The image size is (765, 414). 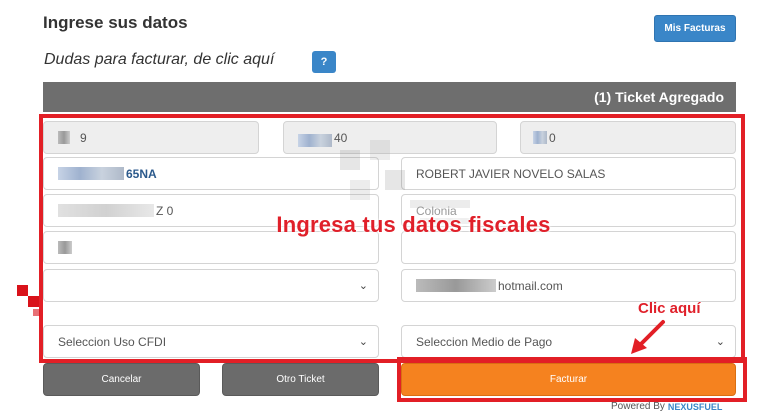 What do you see at coordinates (112, 341) in the screenshot?
I see `uso-cfdi-select-value: Seleccion Uso CFDI` at bounding box center [112, 341].